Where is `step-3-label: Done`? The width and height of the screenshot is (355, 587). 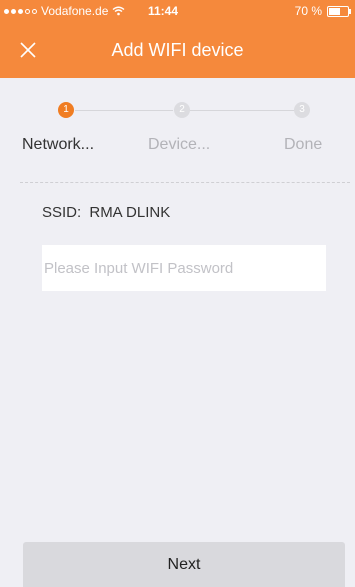
step-3-label: Done is located at coordinates (303, 144).